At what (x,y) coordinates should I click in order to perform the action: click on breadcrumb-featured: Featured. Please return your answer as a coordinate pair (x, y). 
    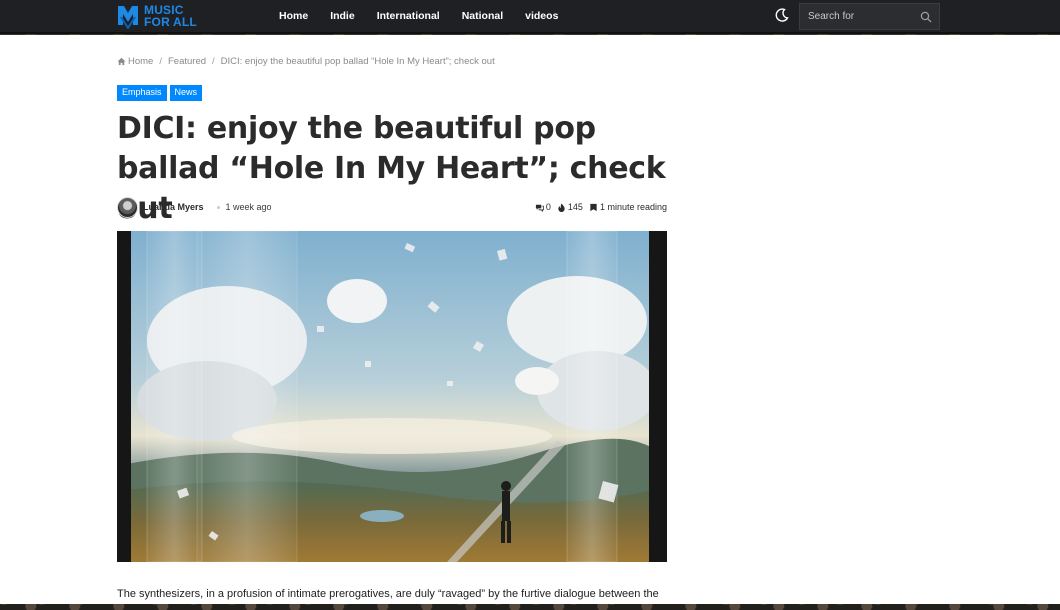
    Looking at the image, I should click on (187, 61).